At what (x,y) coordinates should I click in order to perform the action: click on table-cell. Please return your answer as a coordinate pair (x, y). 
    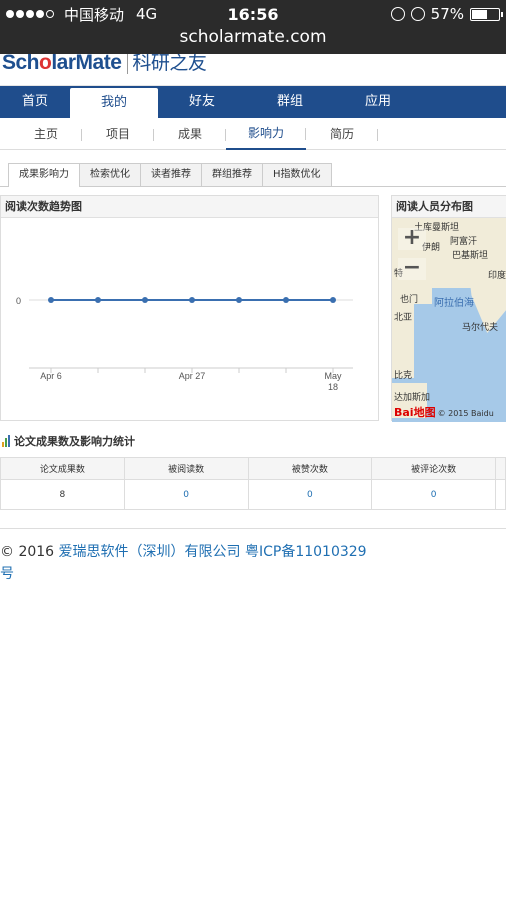
    Looking at the image, I should click on (500, 494).